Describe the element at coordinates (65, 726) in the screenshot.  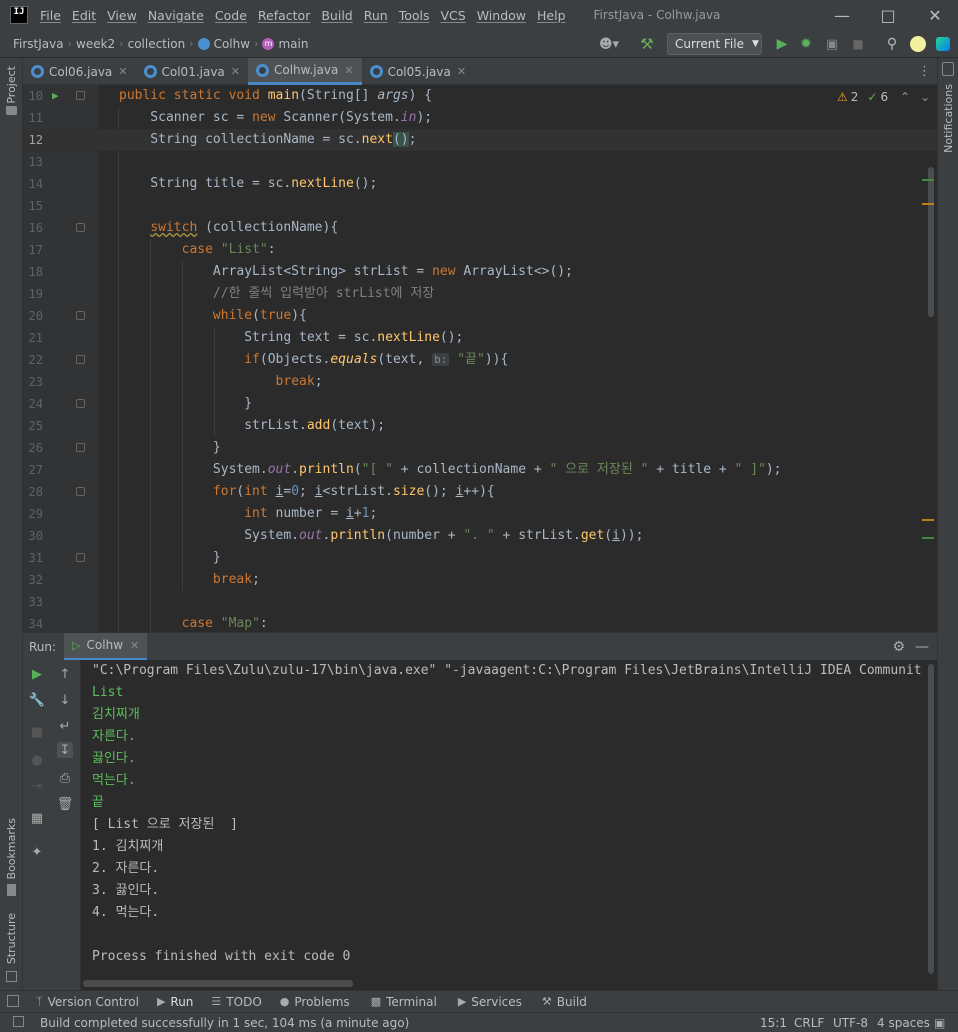
I see `soft-wrap-icon: ↵` at that location.